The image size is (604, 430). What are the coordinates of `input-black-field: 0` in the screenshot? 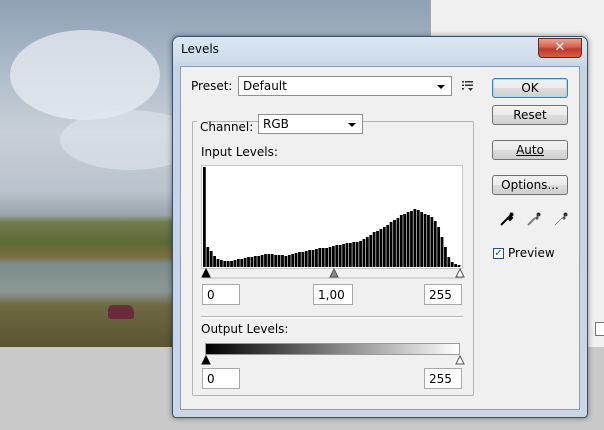 It's located at (221, 294).